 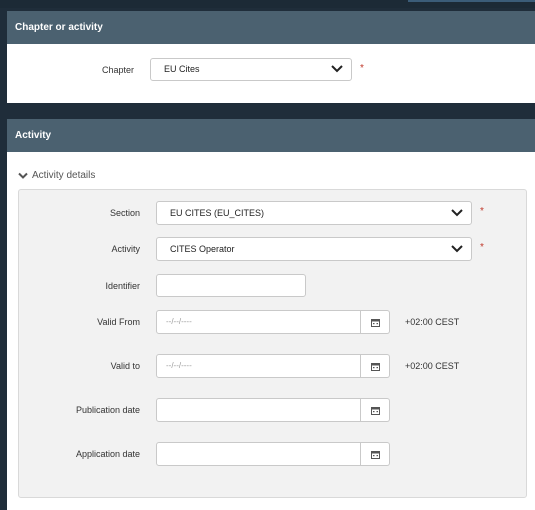 What do you see at coordinates (117, 70) in the screenshot?
I see `chapter-label: Chapter` at bounding box center [117, 70].